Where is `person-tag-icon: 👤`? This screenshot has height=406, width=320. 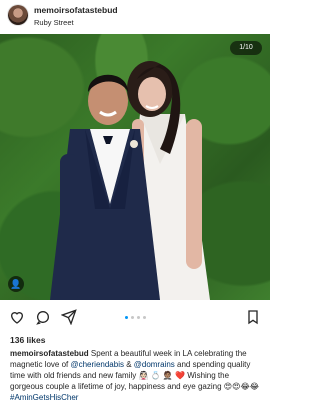
person-tag-icon: 👤 is located at coordinates (16, 284).